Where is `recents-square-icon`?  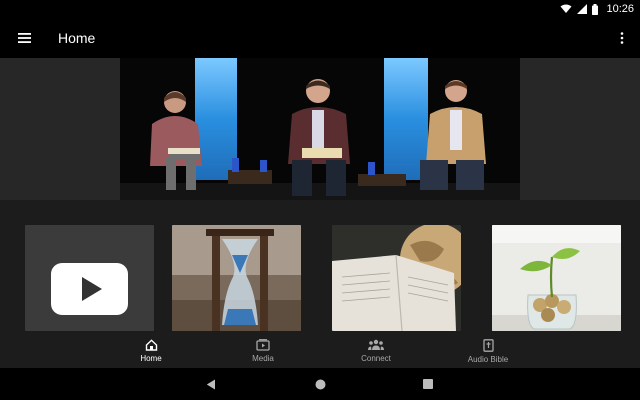 recents-square-icon is located at coordinates (428, 384).